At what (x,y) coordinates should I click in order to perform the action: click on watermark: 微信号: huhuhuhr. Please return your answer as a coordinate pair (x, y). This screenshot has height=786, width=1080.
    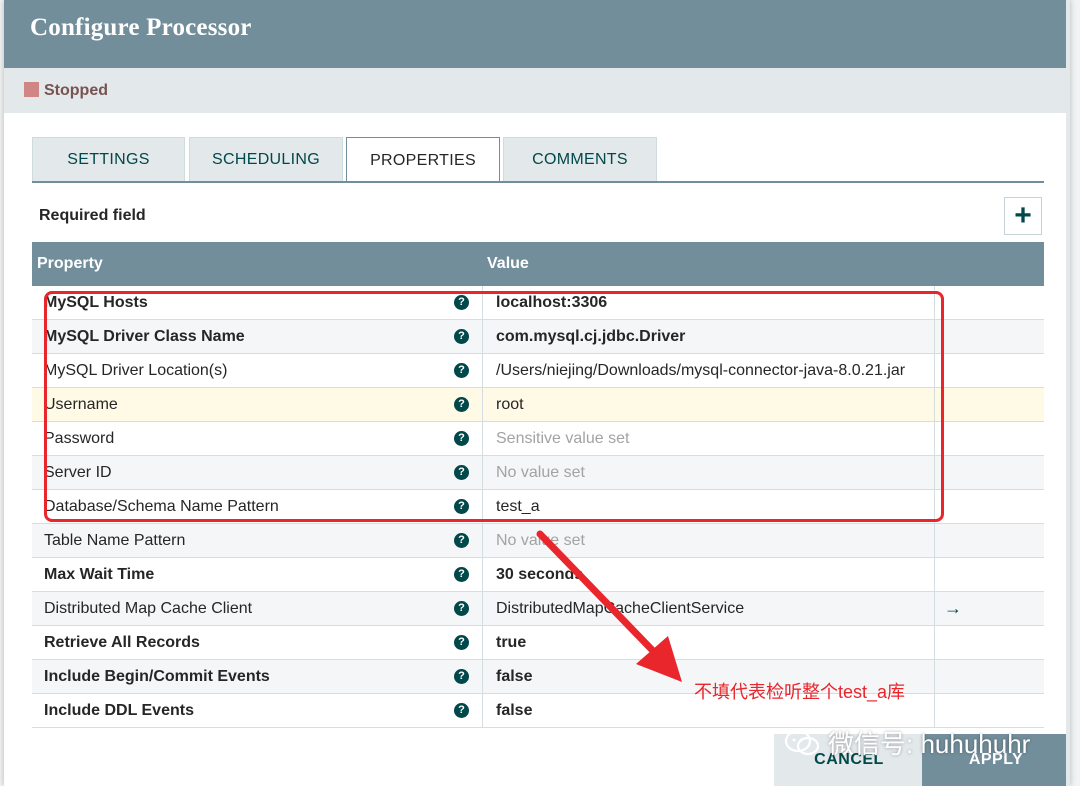
    Looking at the image, I should click on (907, 742).